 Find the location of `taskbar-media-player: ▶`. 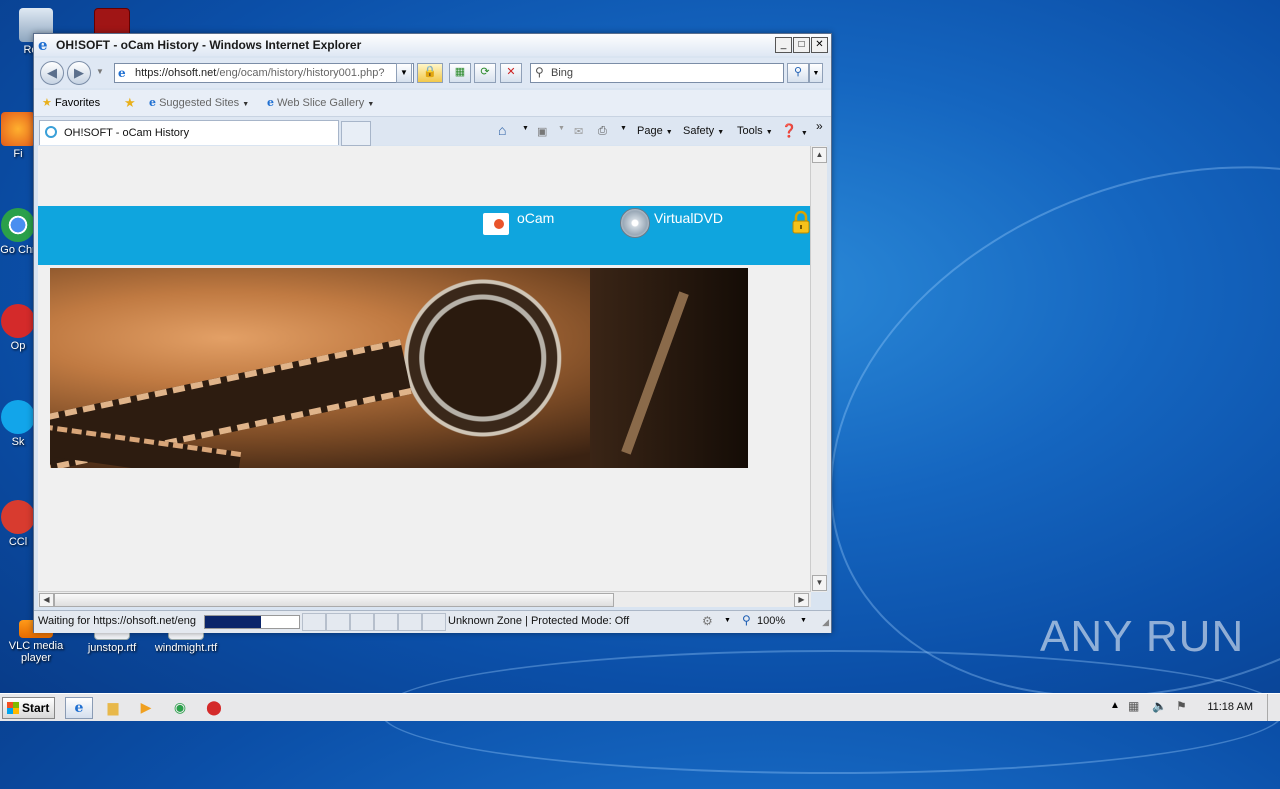

taskbar-media-player: ▶ is located at coordinates (146, 707).